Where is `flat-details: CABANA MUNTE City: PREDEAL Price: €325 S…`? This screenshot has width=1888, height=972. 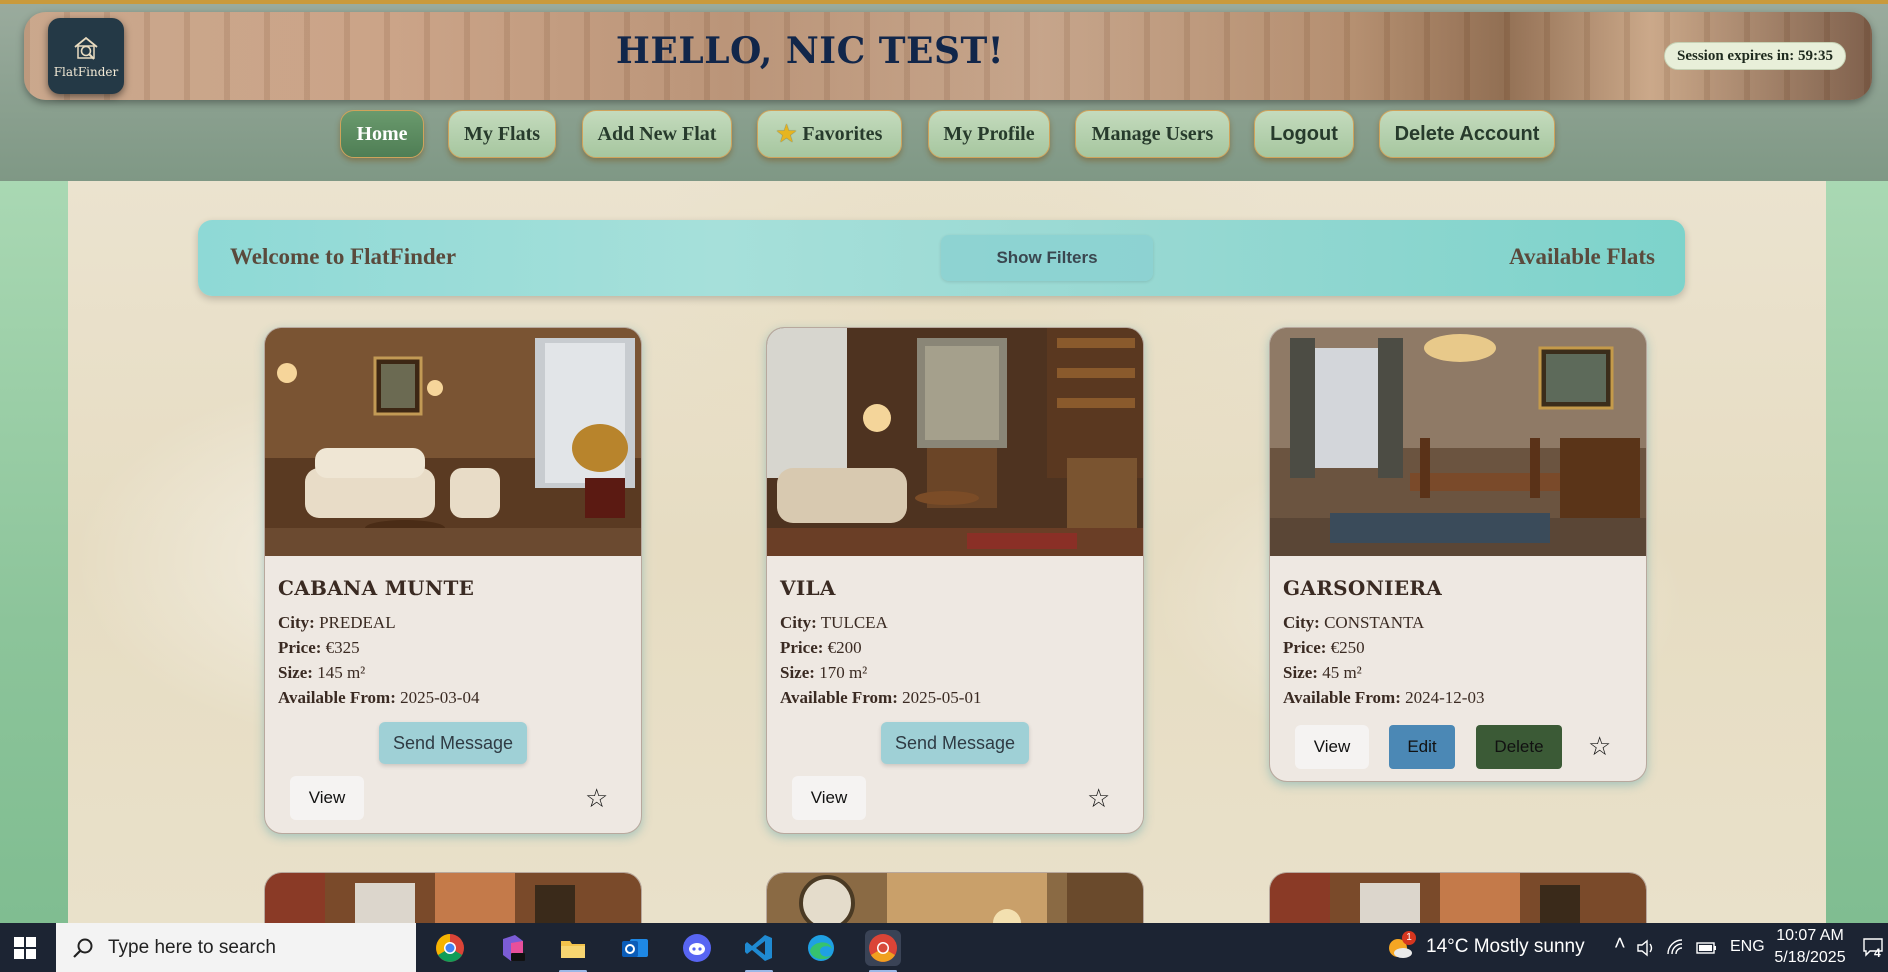 flat-details: CABANA MUNTE City: PREDEAL Price: €325 S… is located at coordinates (453, 660).